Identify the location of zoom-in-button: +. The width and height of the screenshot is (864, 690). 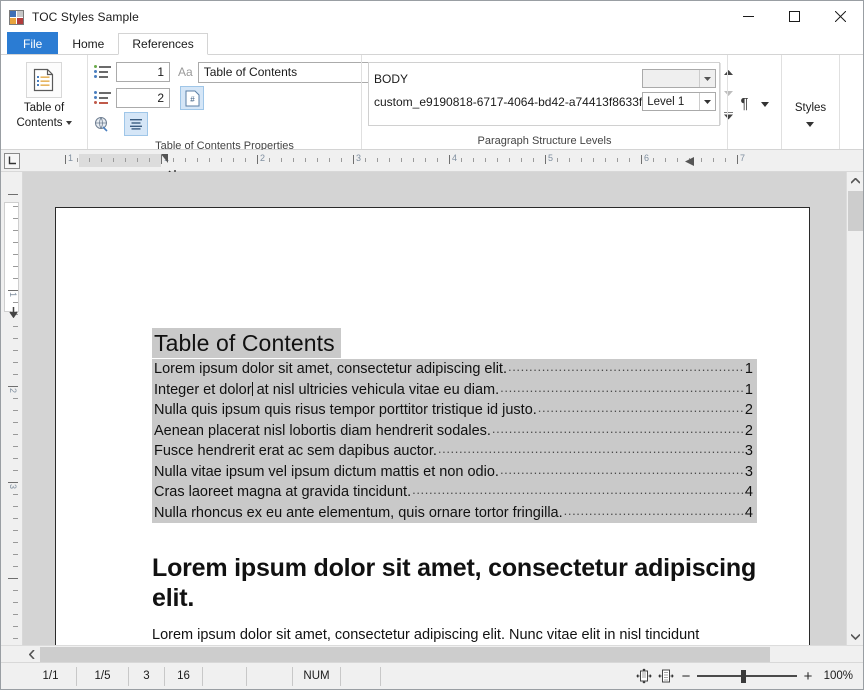
(808, 676).